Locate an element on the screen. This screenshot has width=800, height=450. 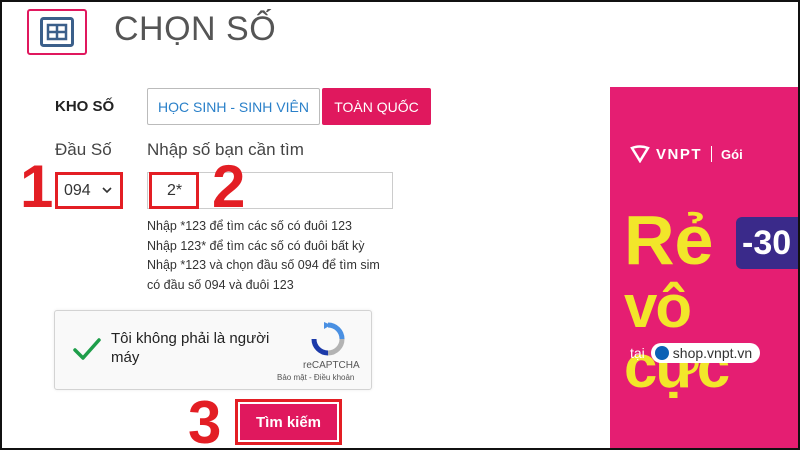
tab-toan-quoc: TOÀN QUỐC is located at coordinates (376, 106).